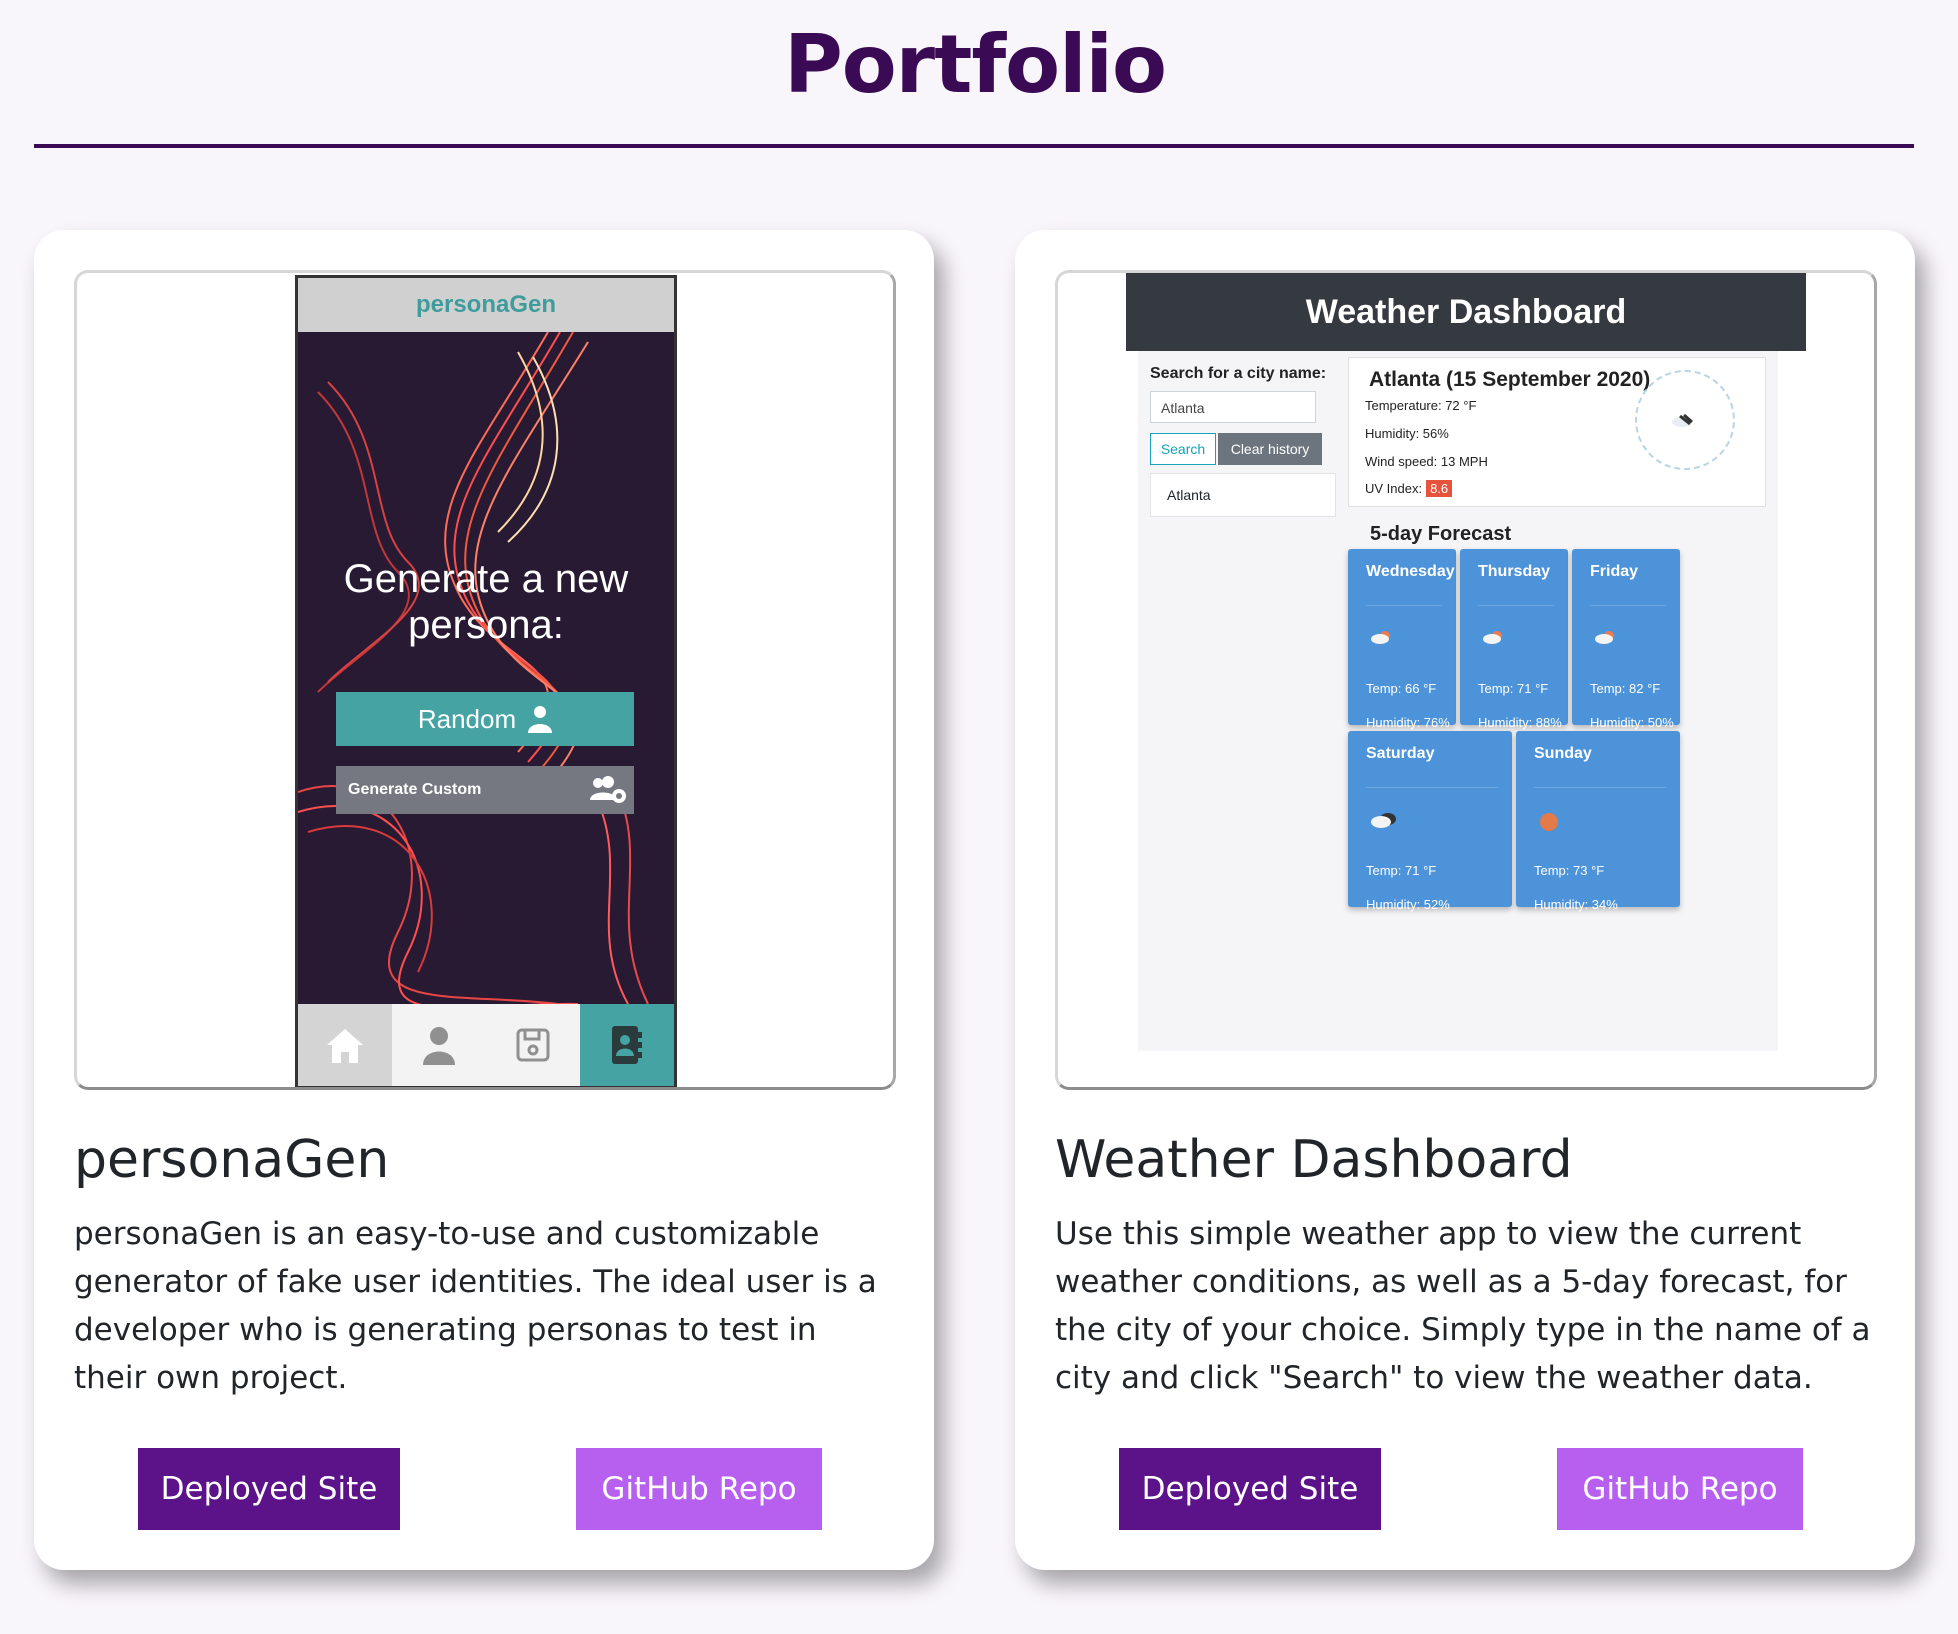 This screenshot has width=1958, height=1634. Describe the element at coordinates (1314, 1160) in the screenshot. I see `project-title: Weather Dashboard` at that location.